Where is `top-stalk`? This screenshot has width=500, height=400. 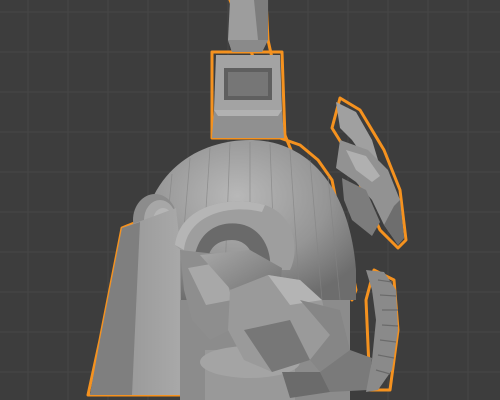
top-stalk is located at coordinates (248, 26).